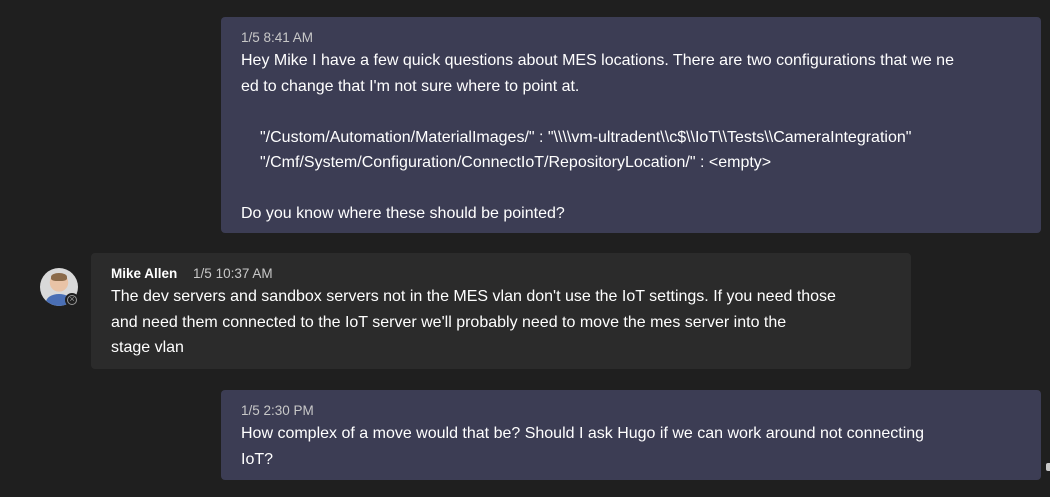 Image resolution: width=1050 pixels, height=497 pixels. What do you see at coordinates (277, 37) in the screenshot?
I see `message-timestamp: 1/5 8:41 AM` at bounding box center [277, 37].